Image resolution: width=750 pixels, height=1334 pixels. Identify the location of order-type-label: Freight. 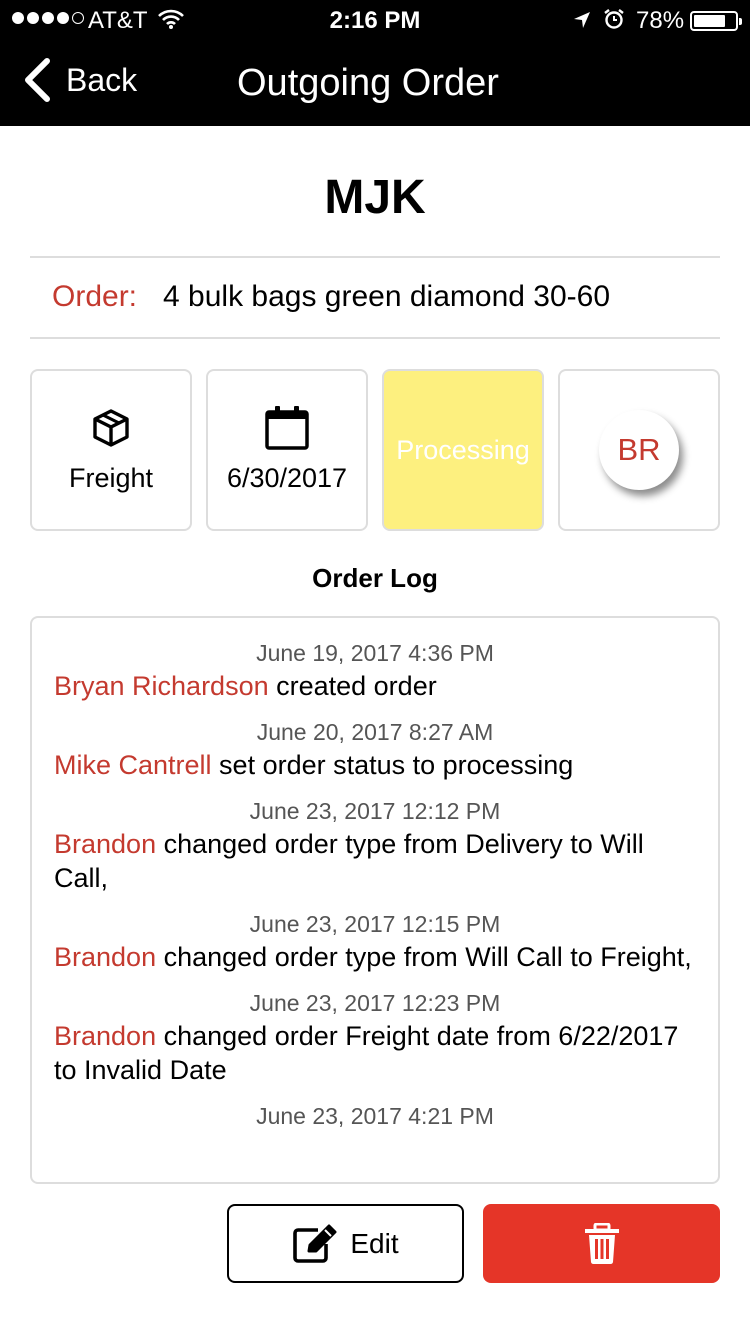
(111, 477).